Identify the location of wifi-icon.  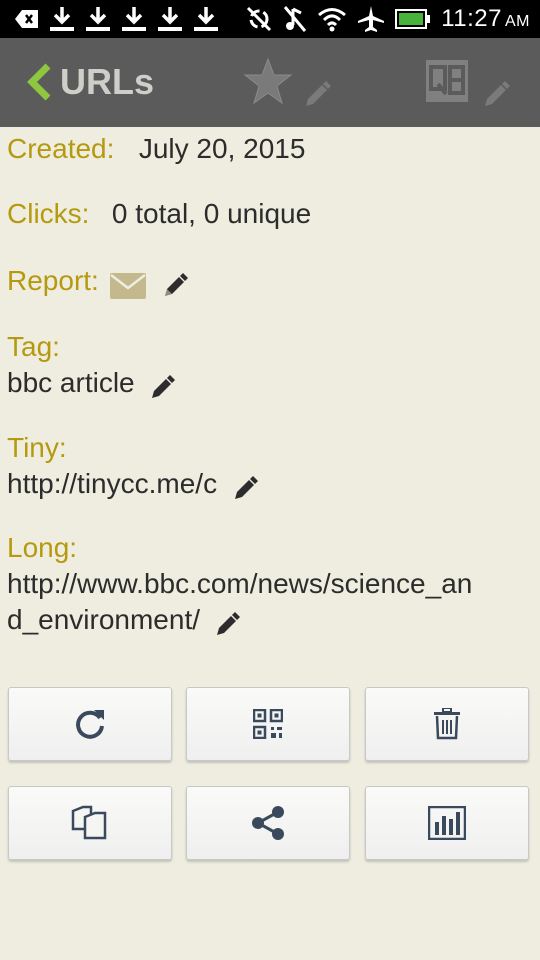
(332, 19).